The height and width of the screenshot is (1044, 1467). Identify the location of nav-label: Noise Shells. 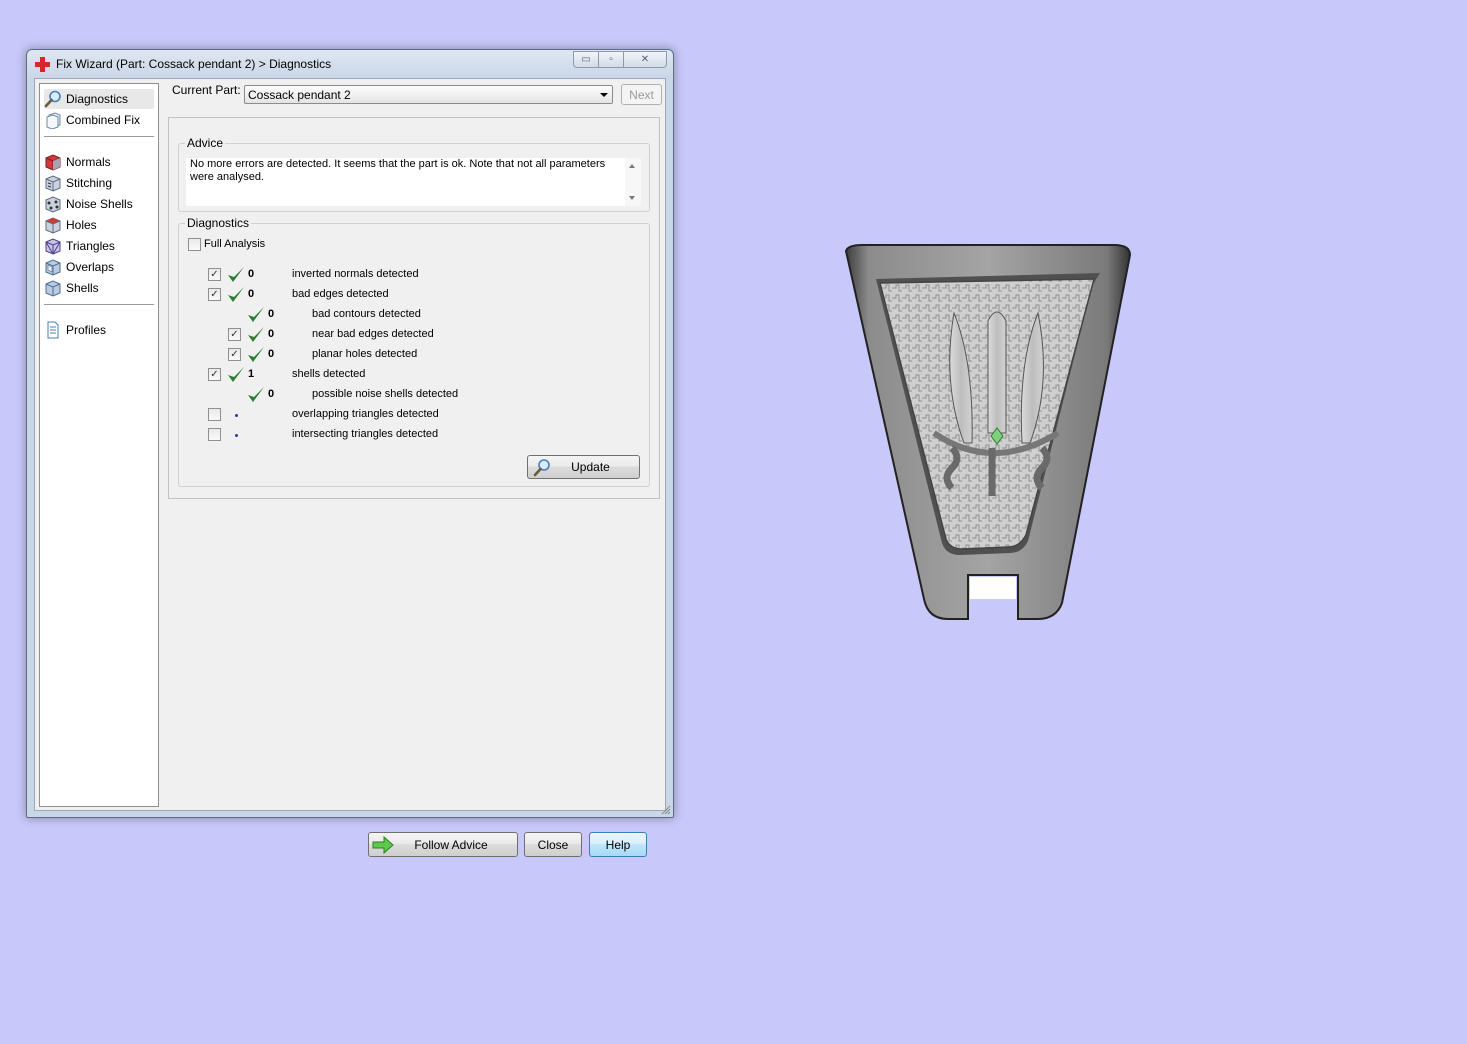
(99, 204).